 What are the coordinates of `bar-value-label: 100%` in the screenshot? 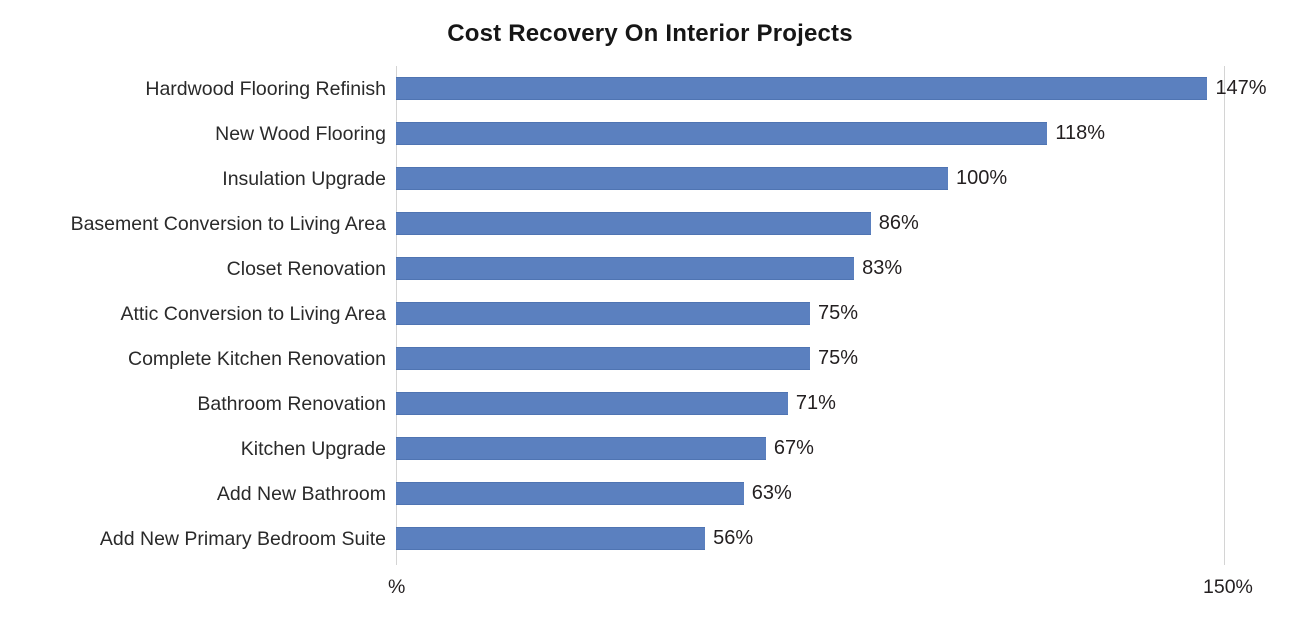 It's located at (982, 178).